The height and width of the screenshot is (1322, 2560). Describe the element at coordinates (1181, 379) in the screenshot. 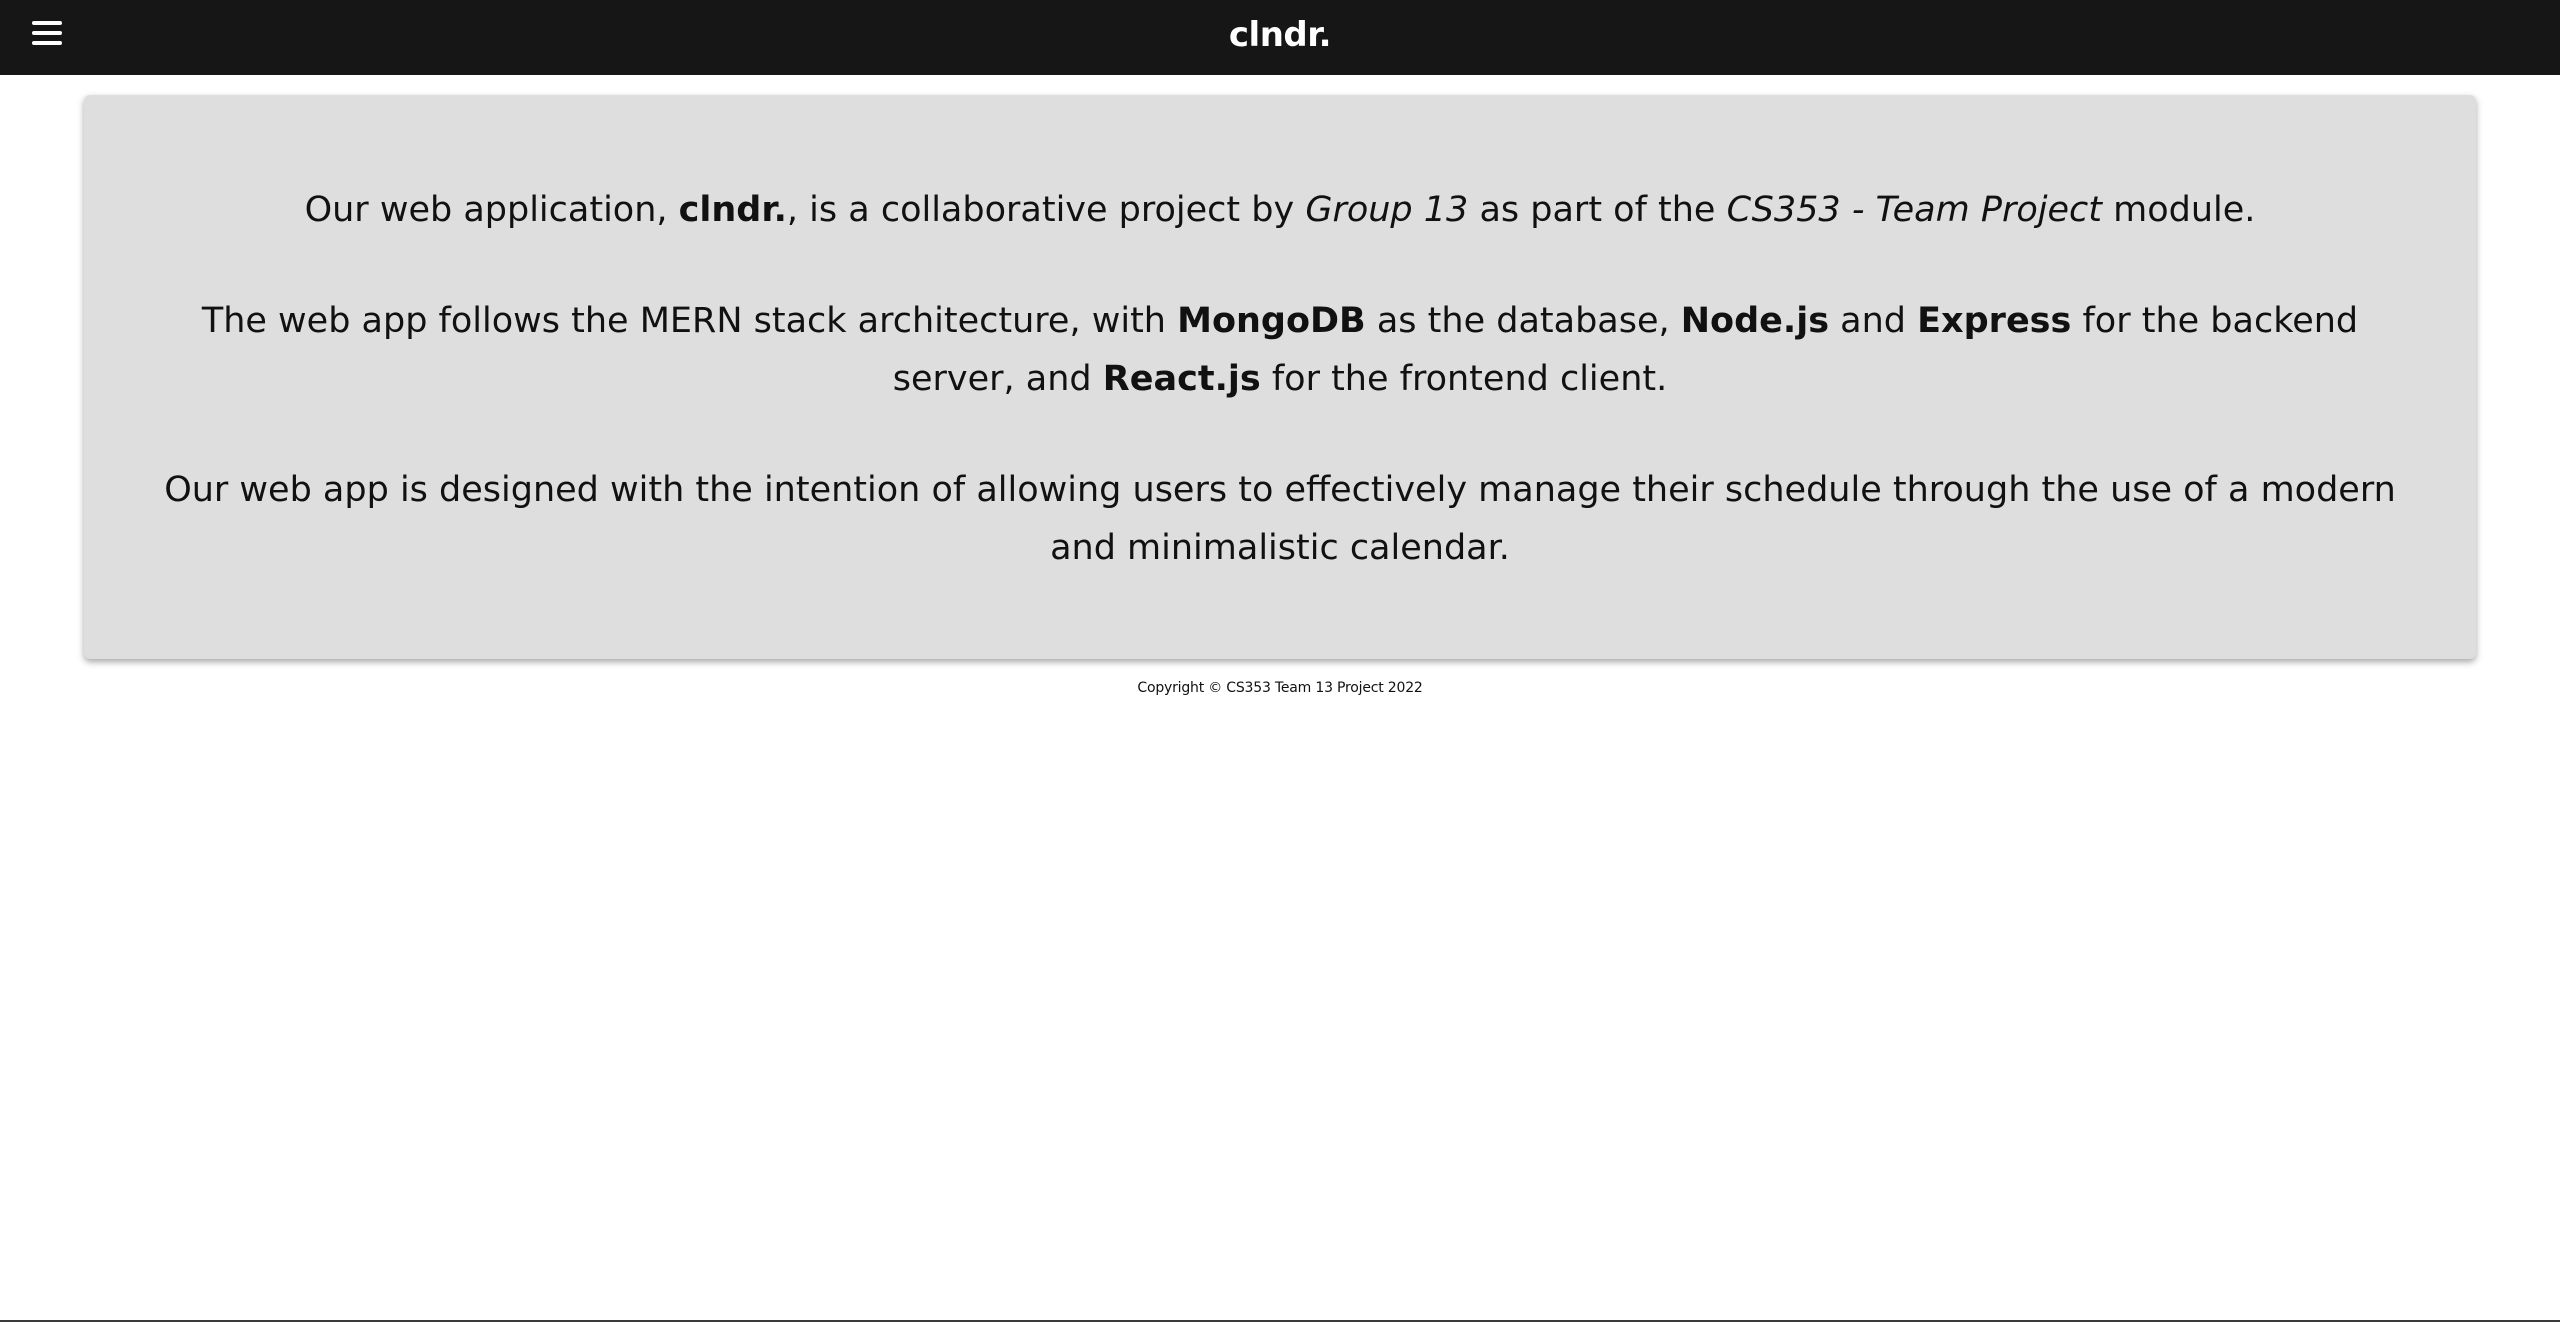

I see `tech-reactjs: React.js` at that location.